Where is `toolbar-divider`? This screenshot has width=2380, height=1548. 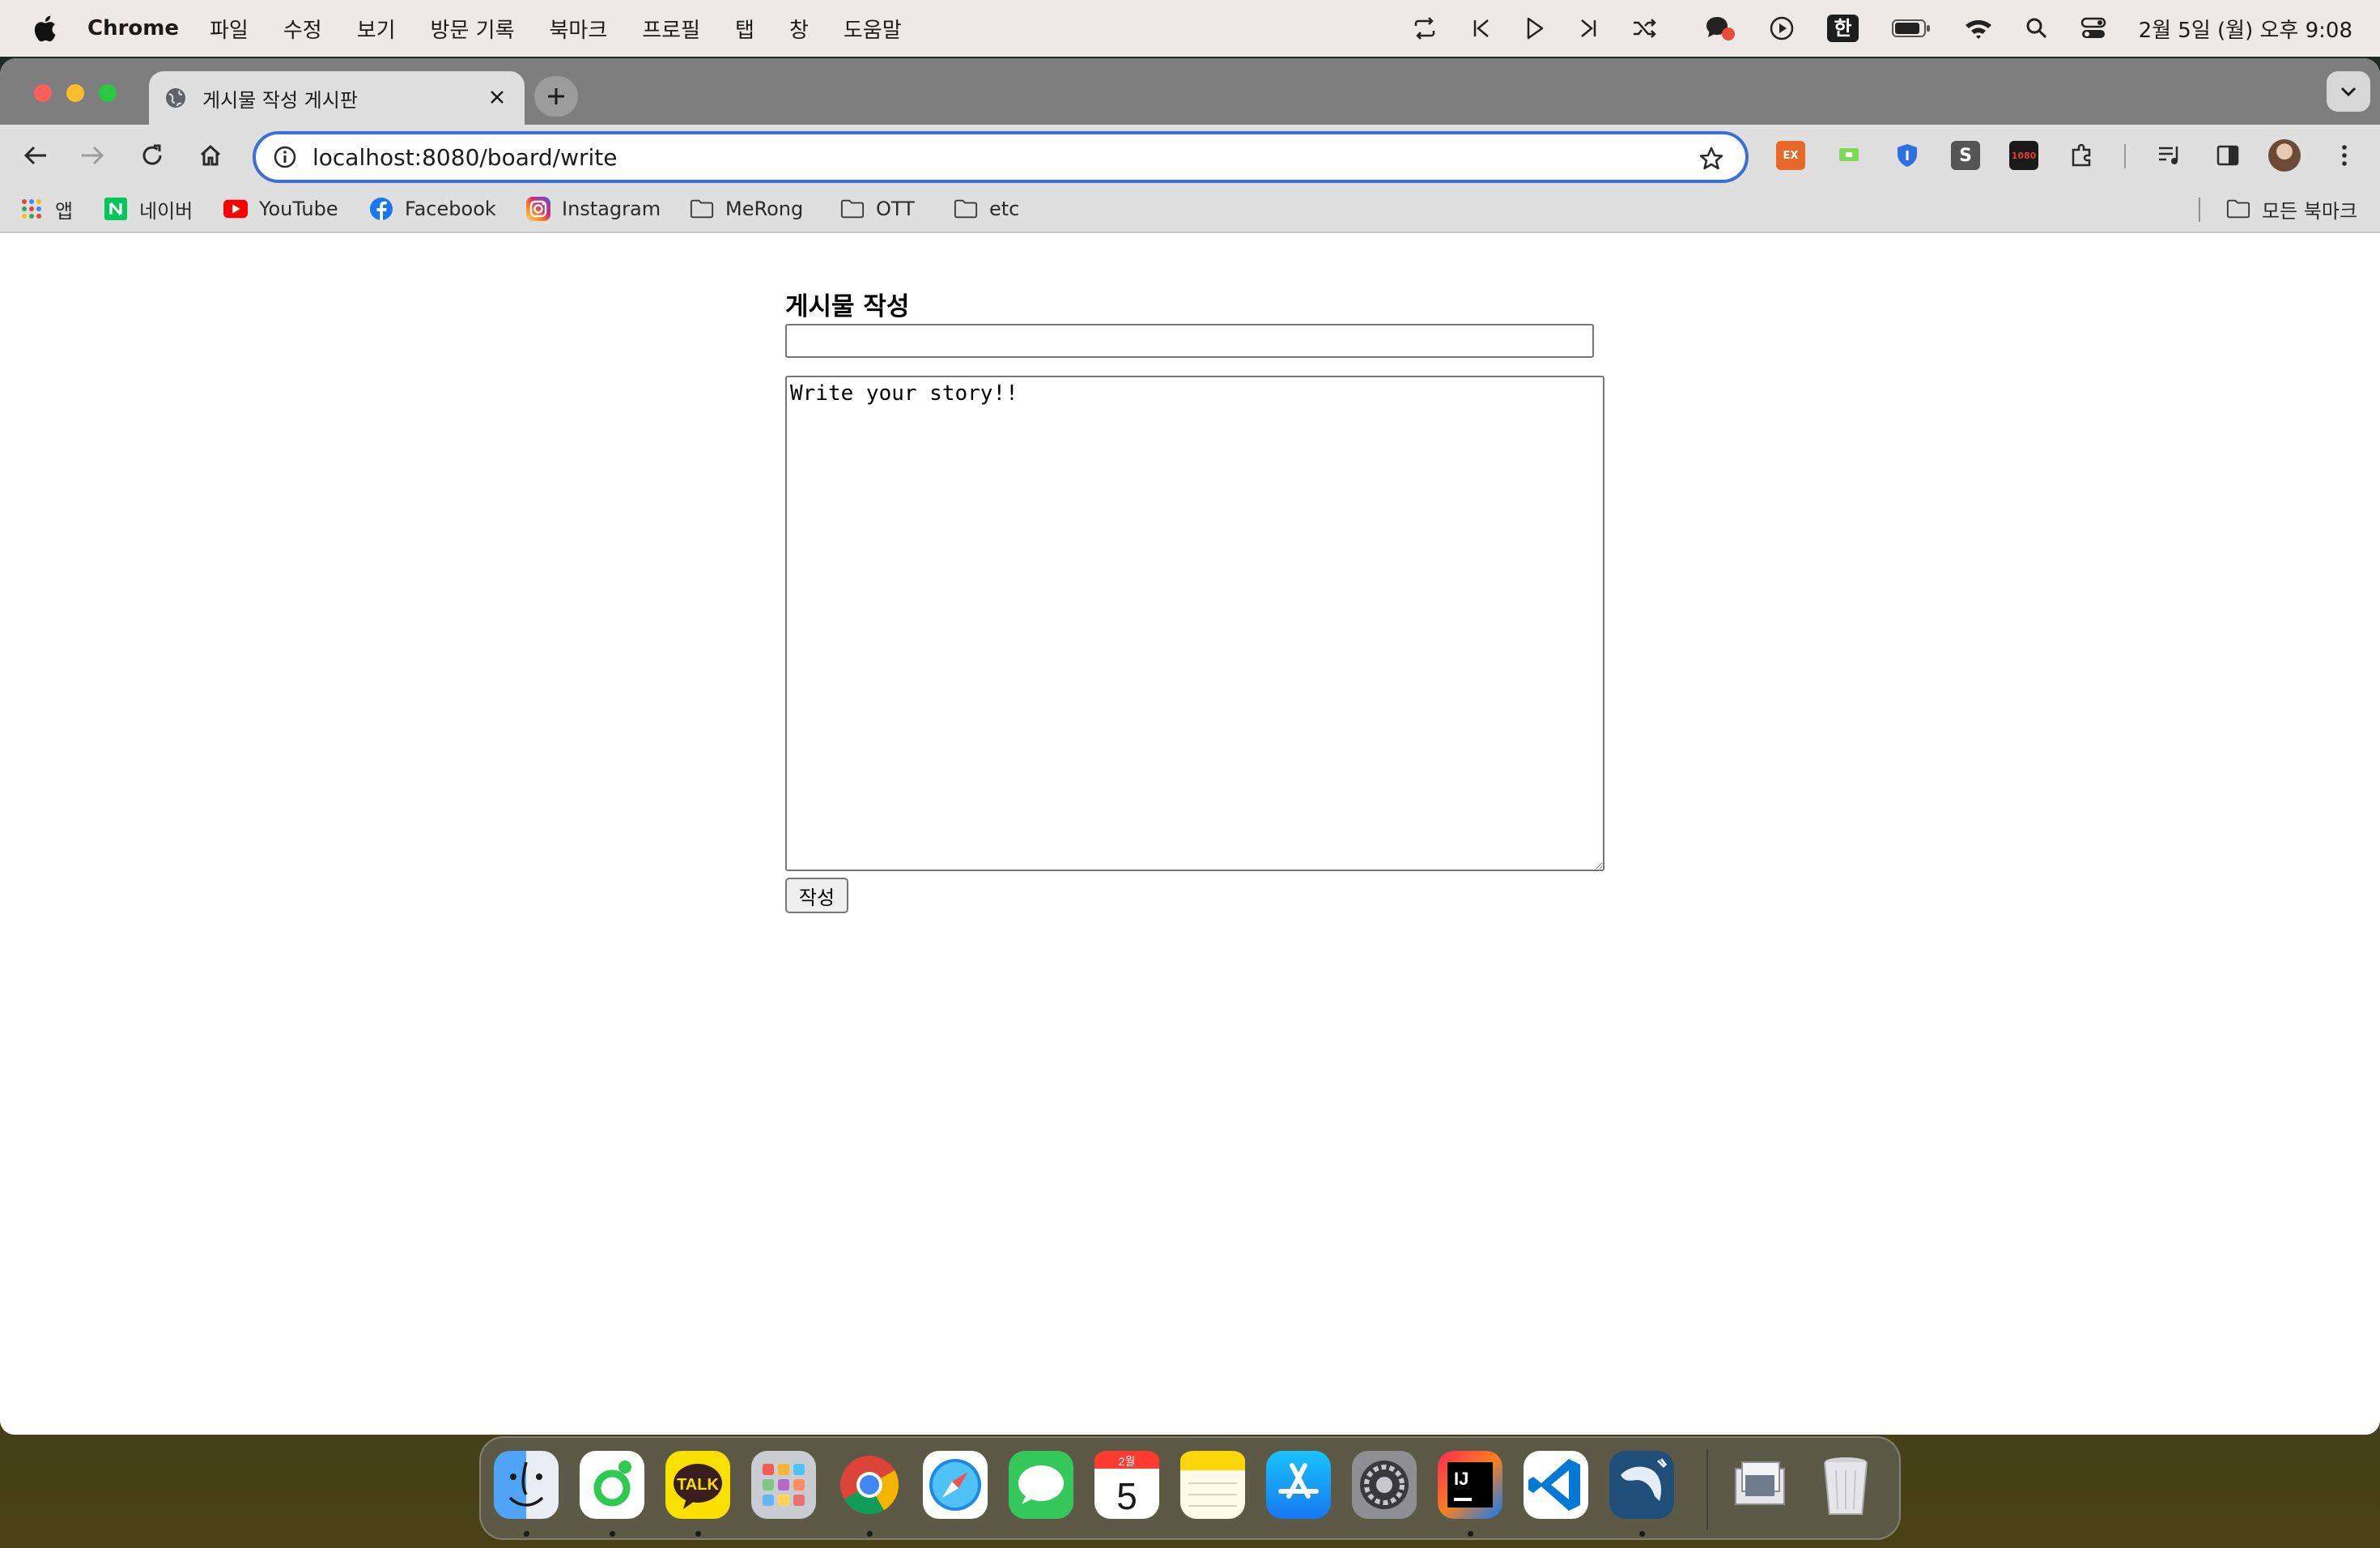 toolbar-divider is located at coordinates (2125, 156).